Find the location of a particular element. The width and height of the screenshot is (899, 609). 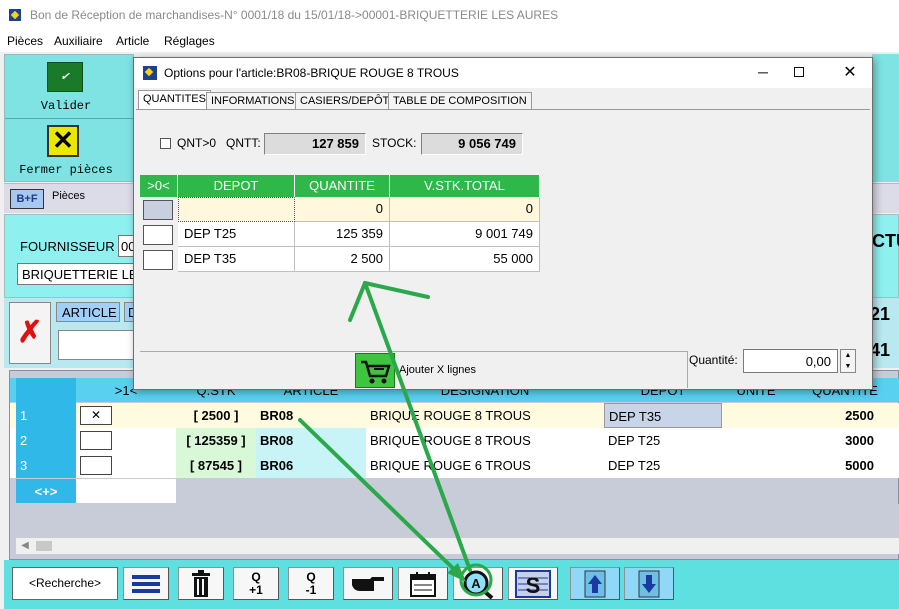

annotation-arrow-to-dialog is located at coordinates (417, 426).